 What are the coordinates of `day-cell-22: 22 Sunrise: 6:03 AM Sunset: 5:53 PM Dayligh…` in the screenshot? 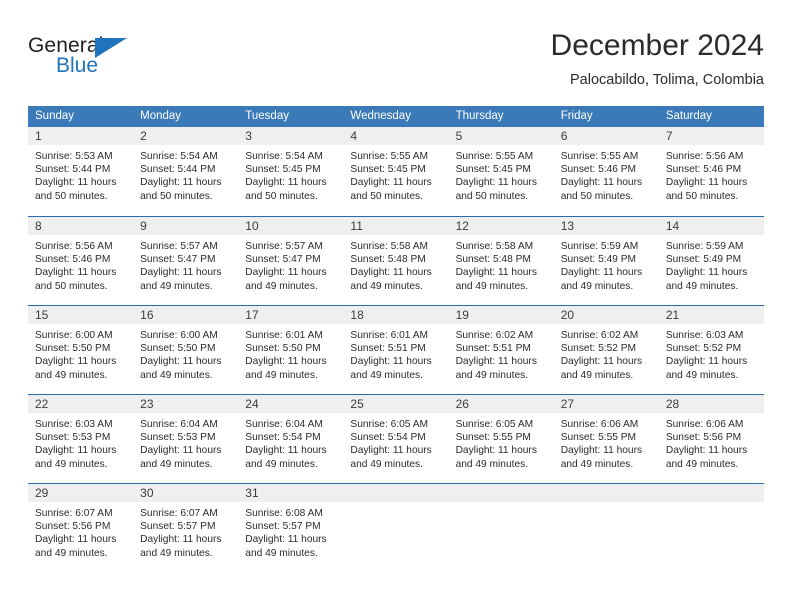 It's located at (81, 439).